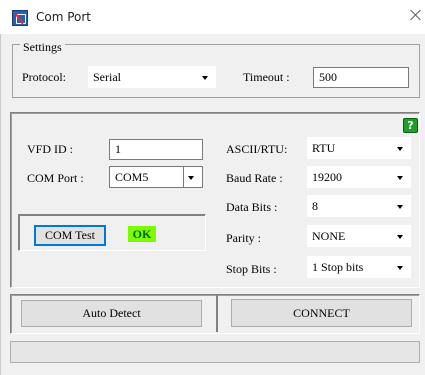  Describe the element at coordinates (42, 47) in the screenshot. I see `settings-group-label: Settings` at that location.